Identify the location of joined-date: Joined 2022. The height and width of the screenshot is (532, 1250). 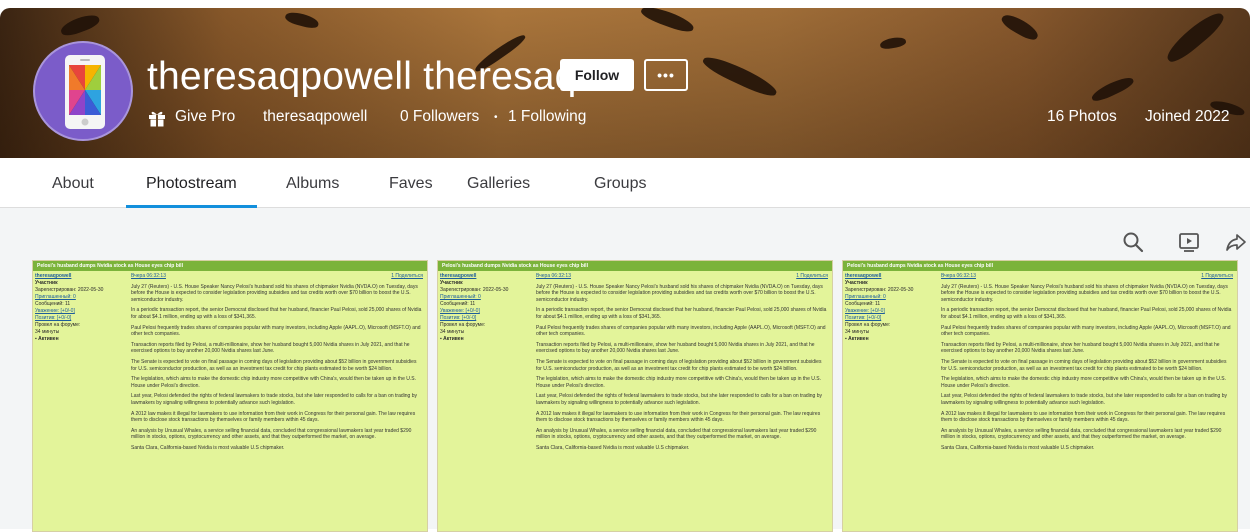
(1187, 116).